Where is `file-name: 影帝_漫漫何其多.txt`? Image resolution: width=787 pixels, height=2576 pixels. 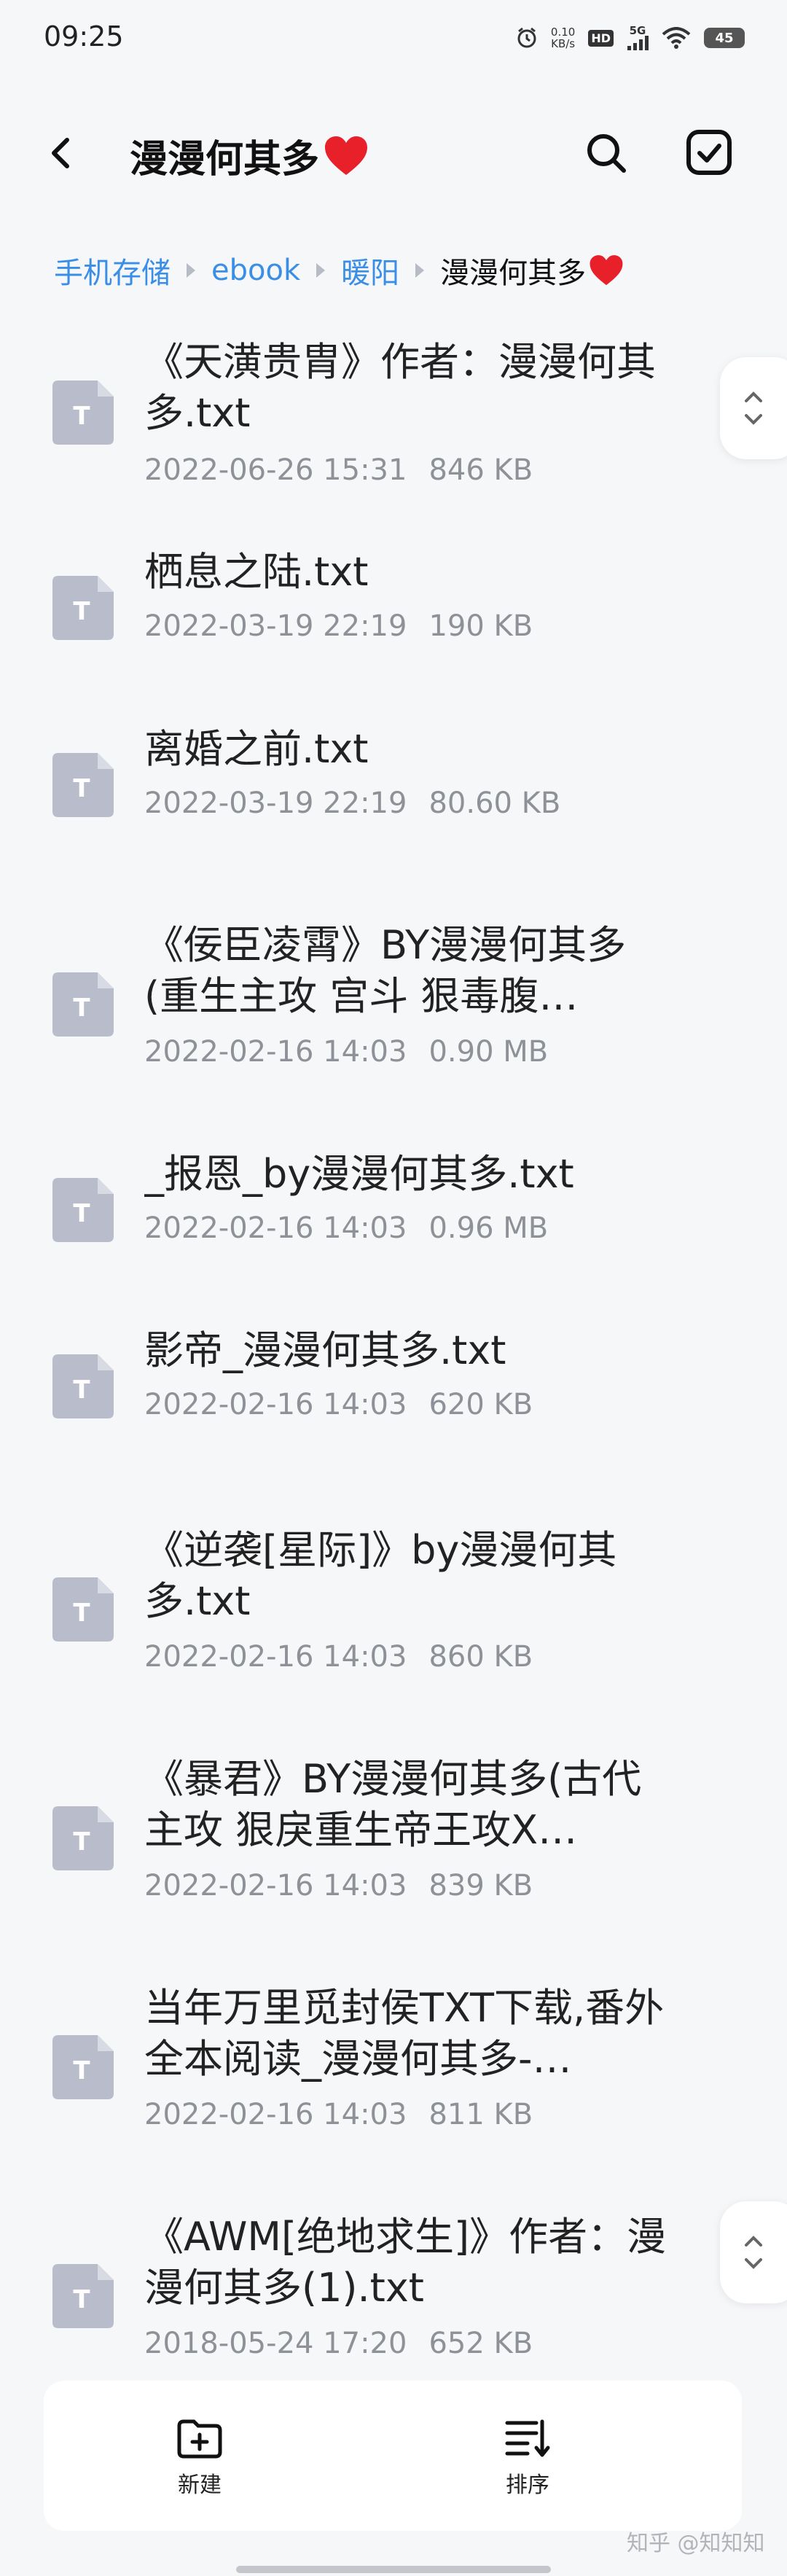 file-name: 影帝_漫漫何其多.txt is located at coordinates (325, 1350).